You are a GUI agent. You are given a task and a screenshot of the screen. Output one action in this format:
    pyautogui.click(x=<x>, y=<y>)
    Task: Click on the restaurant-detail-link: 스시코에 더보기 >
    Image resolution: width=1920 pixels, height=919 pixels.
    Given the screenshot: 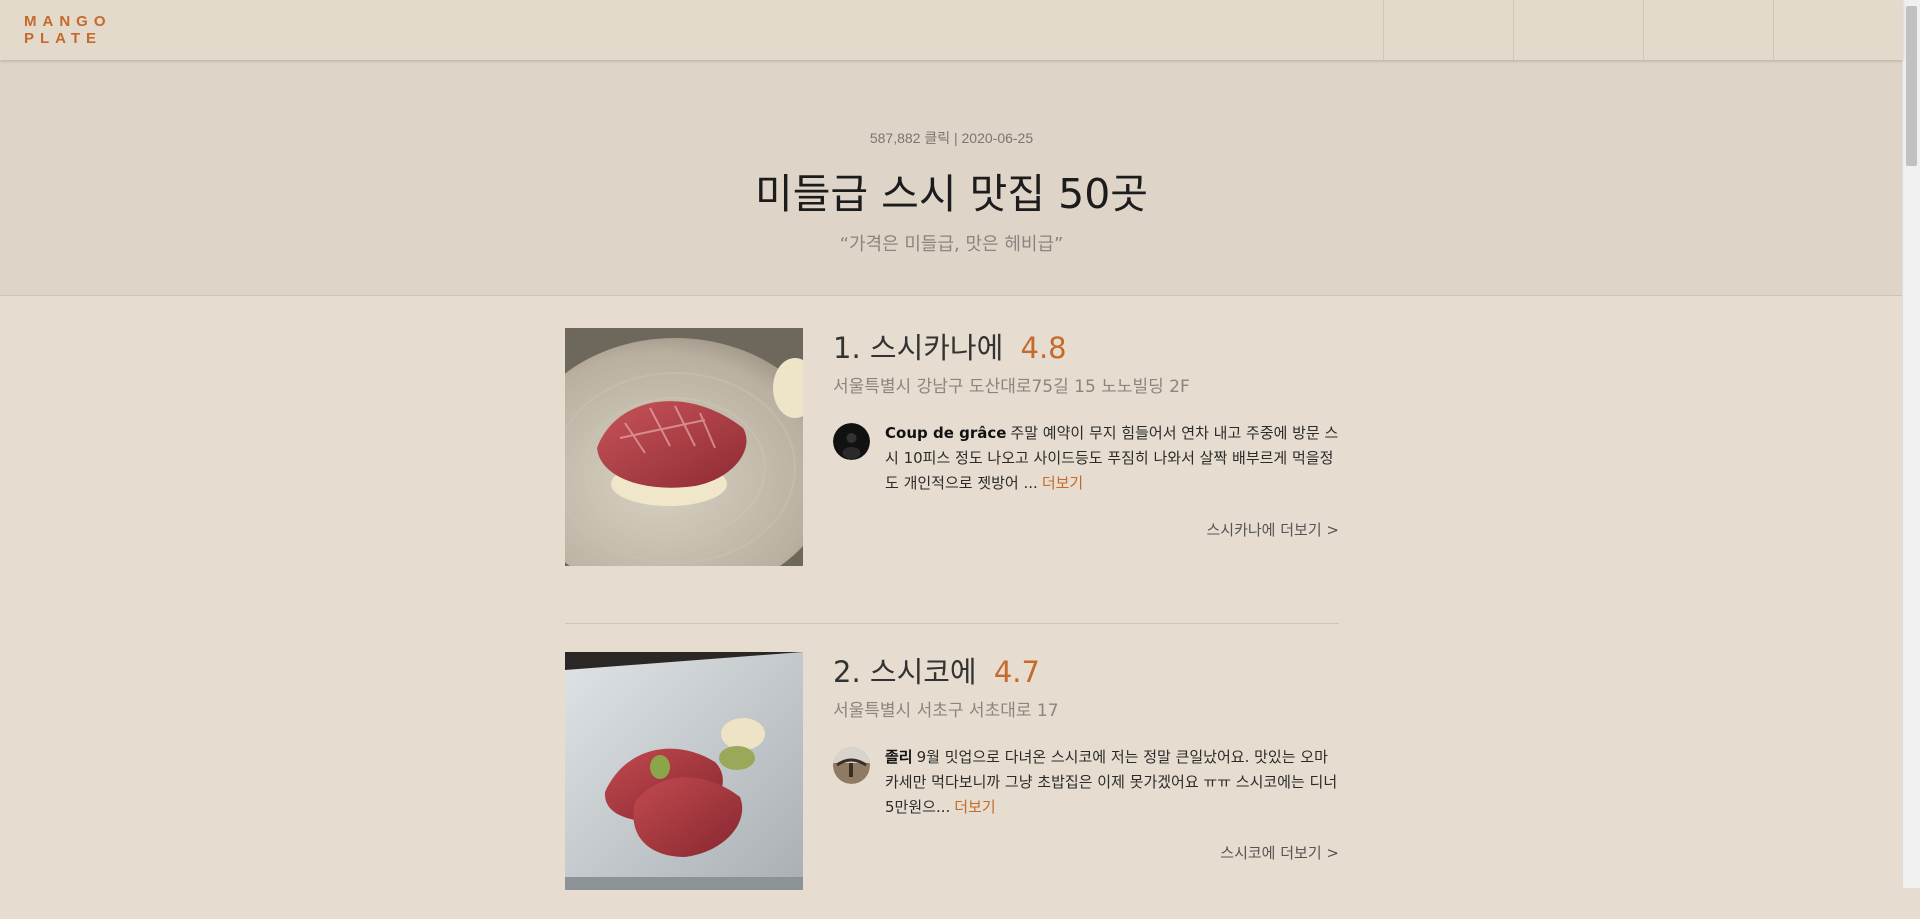 What is the action you would take?
    pyautogui.click(x=1279, y=852)
    